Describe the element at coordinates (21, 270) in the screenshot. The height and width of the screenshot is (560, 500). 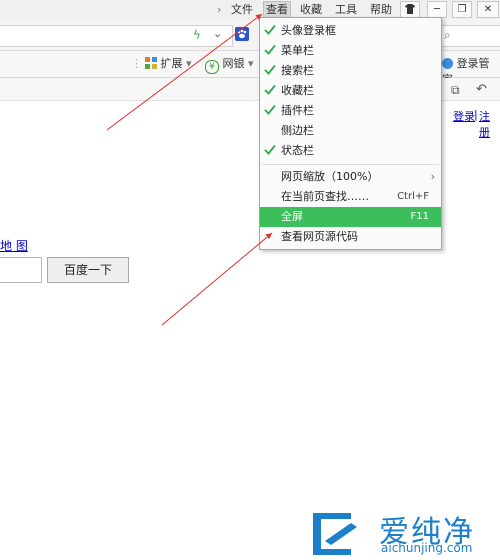
I see `baidu-search-input` at that location.